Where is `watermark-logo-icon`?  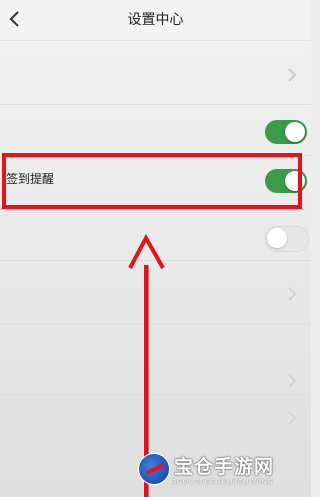 watermark-logo-icon is located at coordinates (154, 469).